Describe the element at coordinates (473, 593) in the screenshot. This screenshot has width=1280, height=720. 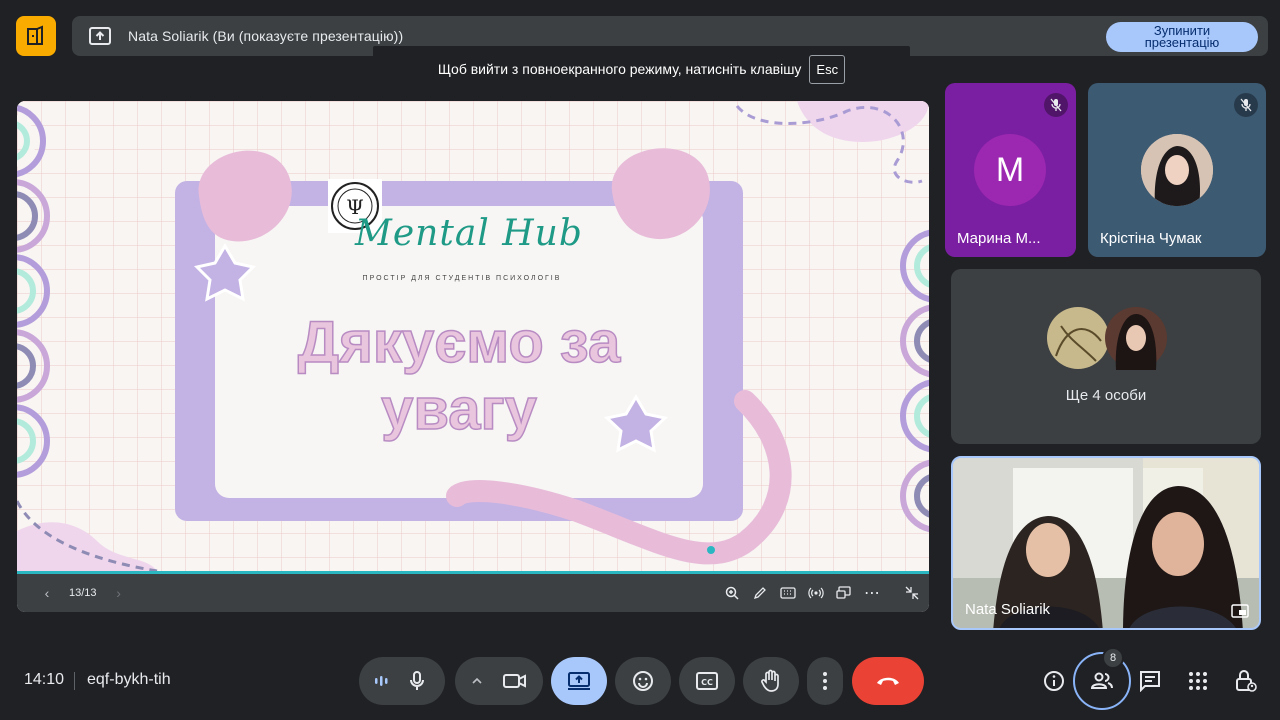
I see `slide-controls: ‹ 13/13 › ⋯` at that location.